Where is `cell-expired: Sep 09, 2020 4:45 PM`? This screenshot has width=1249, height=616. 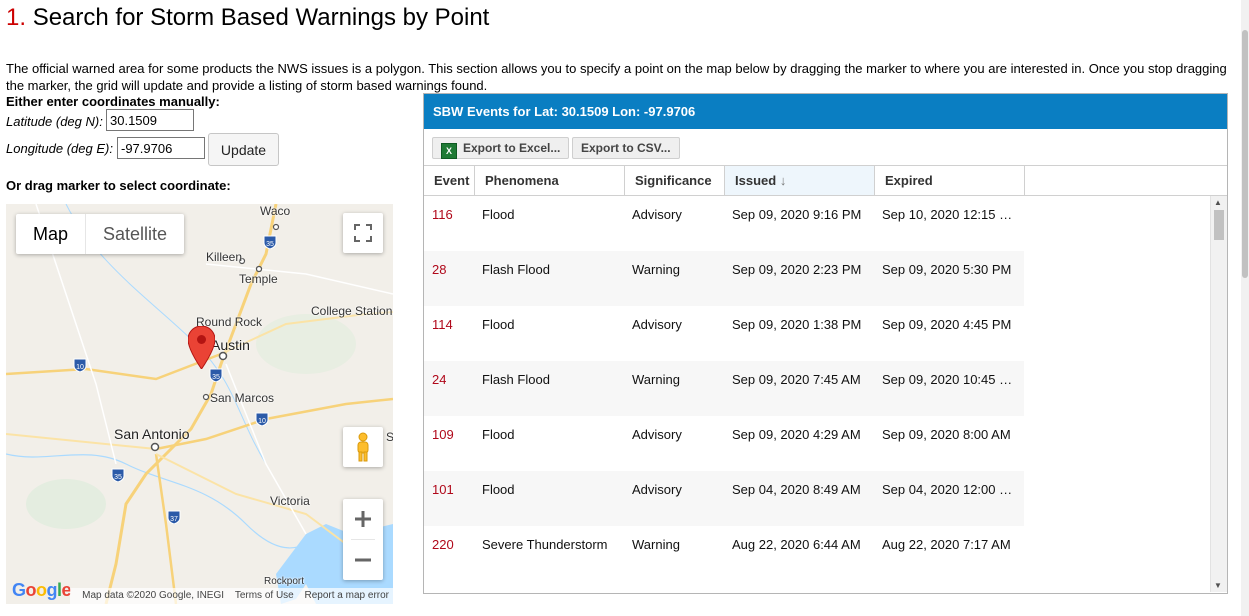 cell-expired: Sep 09, 2020 4:45 PM is located at coordinates (947, 324).